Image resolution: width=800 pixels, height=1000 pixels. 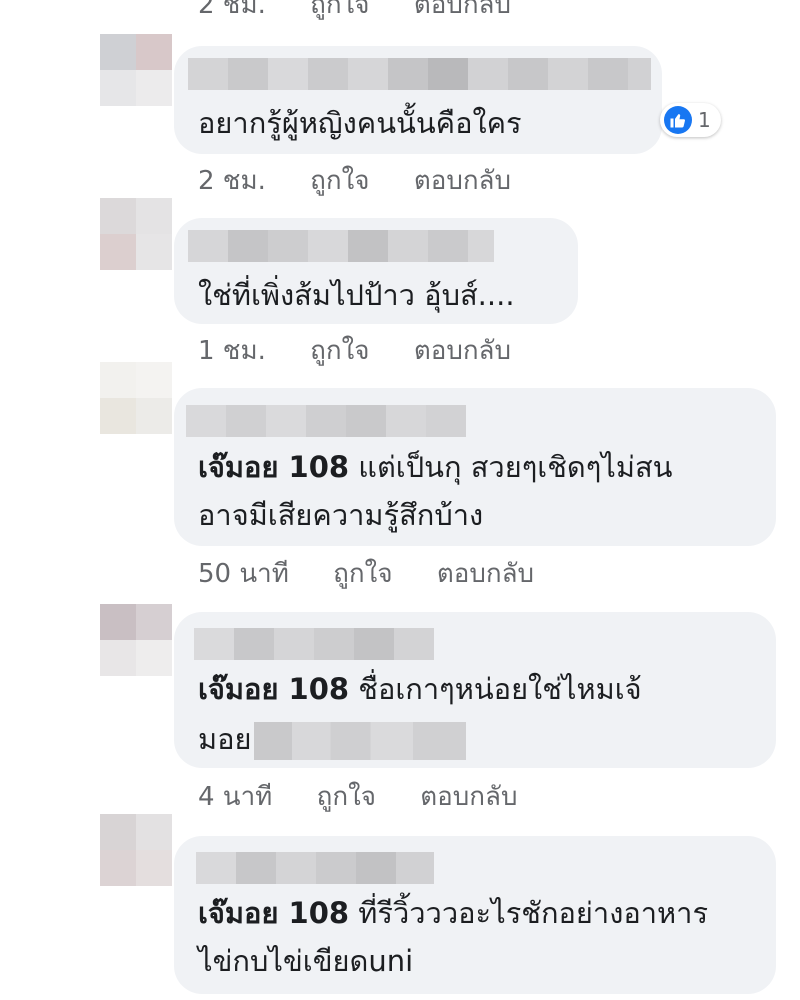 I want to click on comment-text: เจ๊มอย 108 ชื่อเกาๆหน่อยใช่ไหมเจ้, so click(x=420, y=689).